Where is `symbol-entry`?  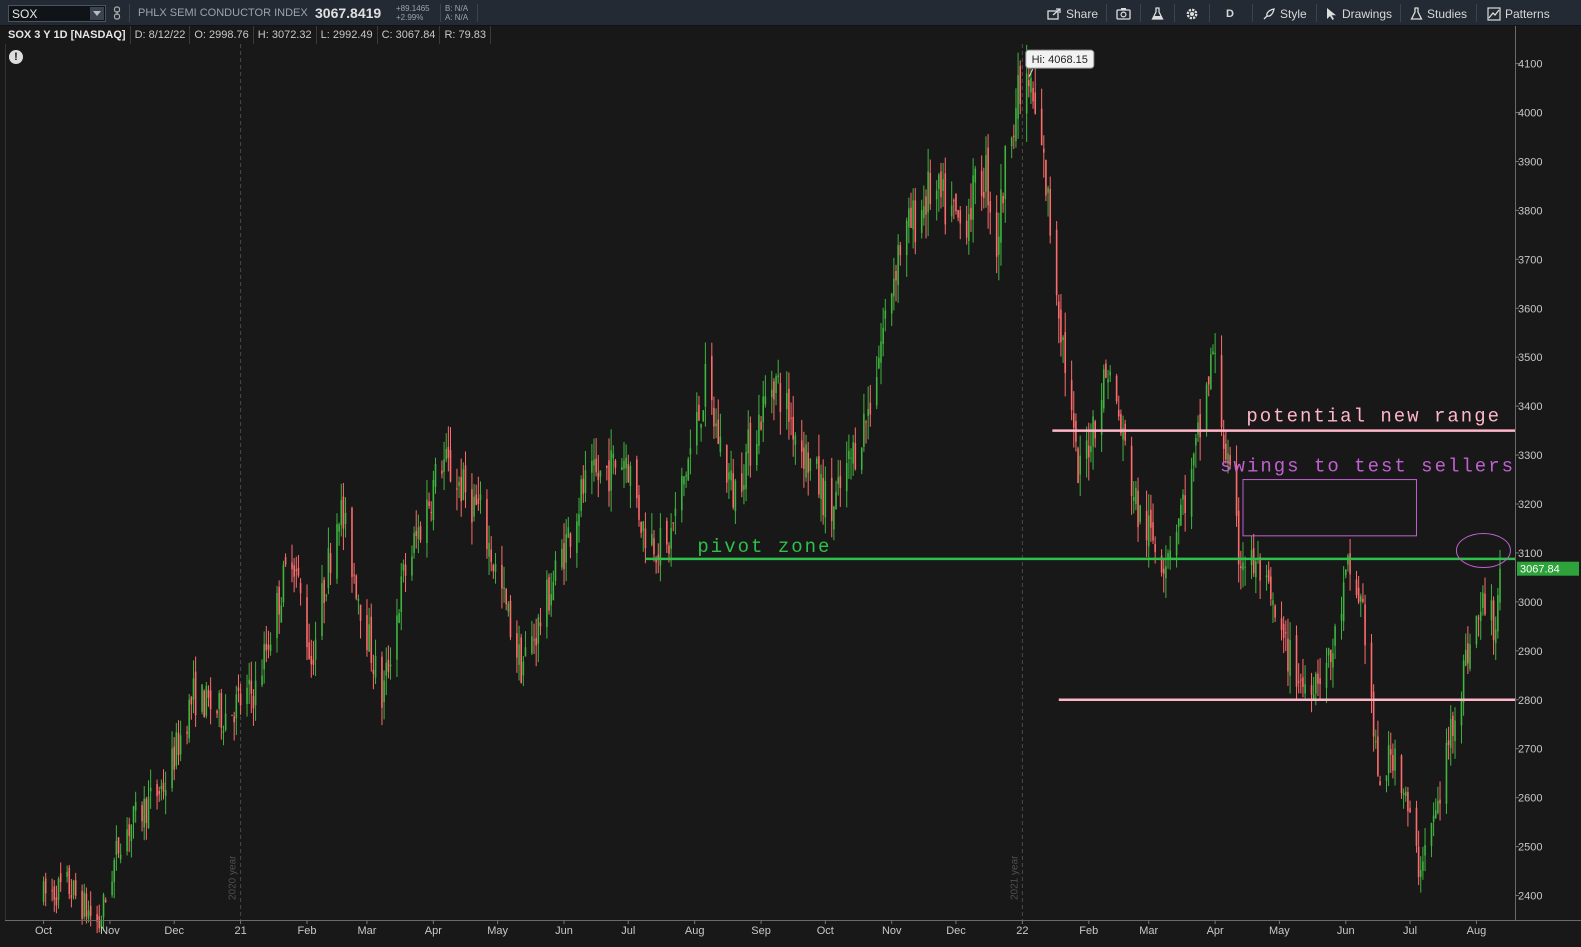
symbol-entry is located at coordinates (57, 13).